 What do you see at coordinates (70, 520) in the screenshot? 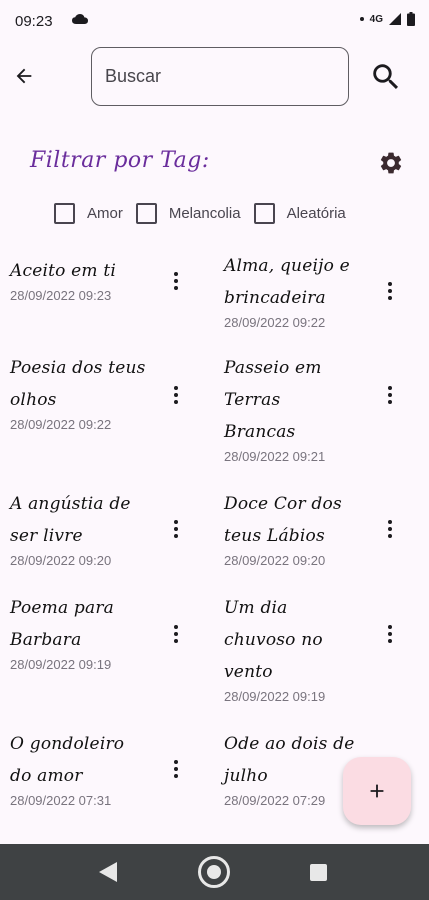
I see `poem-title: A angústia de ser livre` at bounding box center [70, 520].